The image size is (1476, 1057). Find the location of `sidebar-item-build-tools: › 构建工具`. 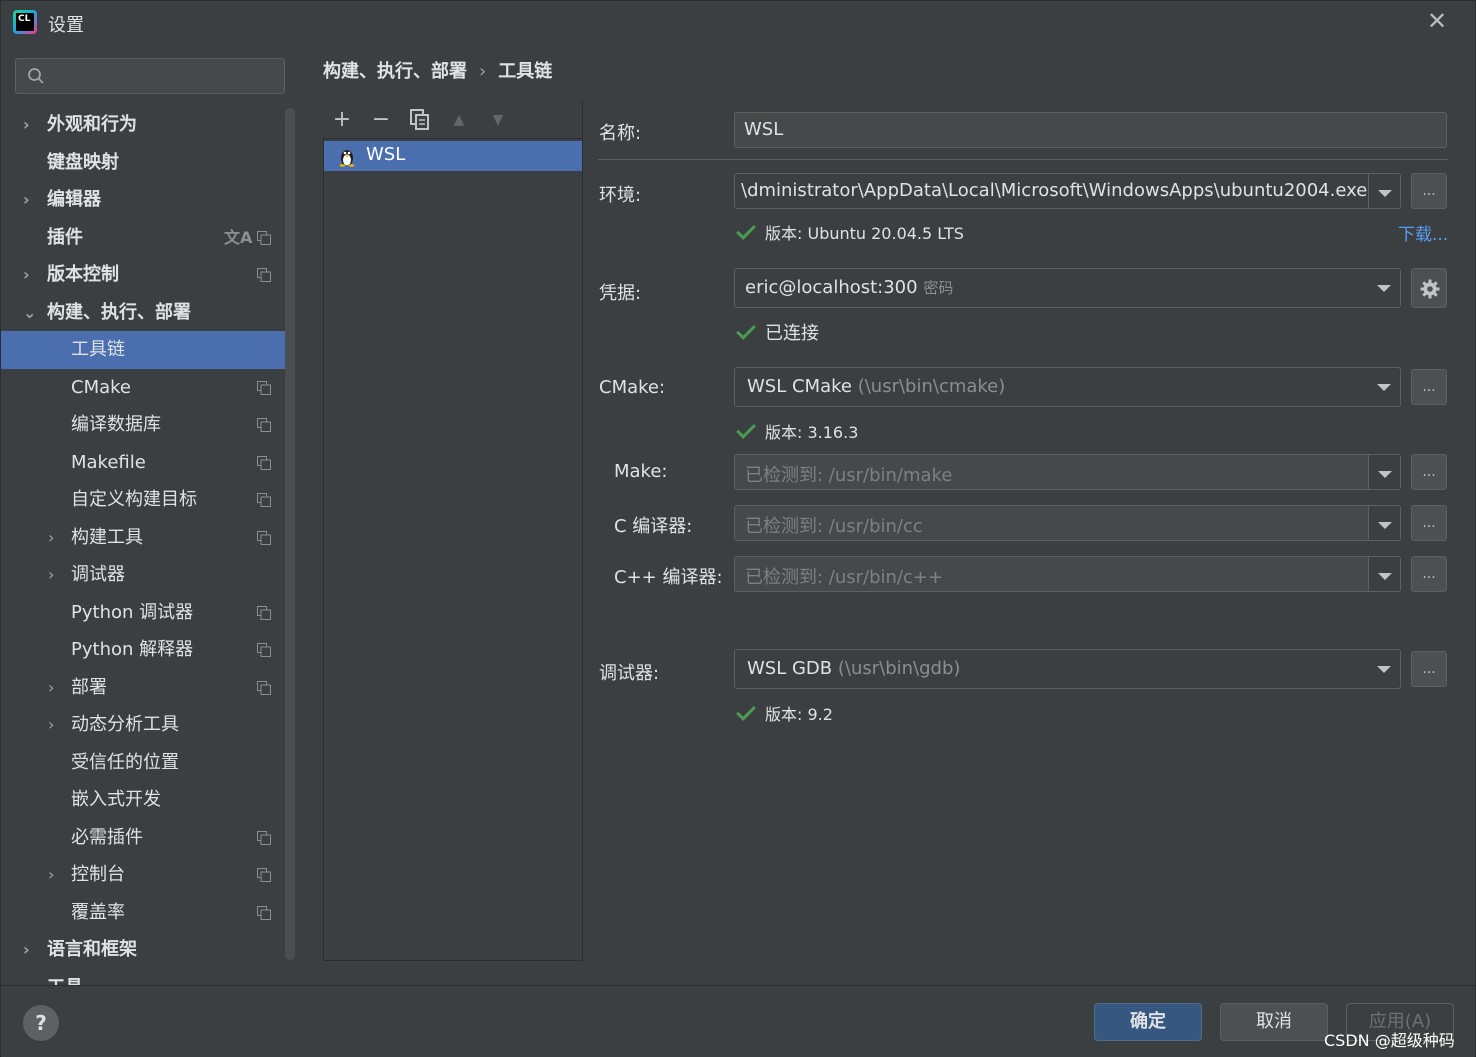

sidebar-item-build-tools: › 构建工具 is located at coordinates (143, 538).